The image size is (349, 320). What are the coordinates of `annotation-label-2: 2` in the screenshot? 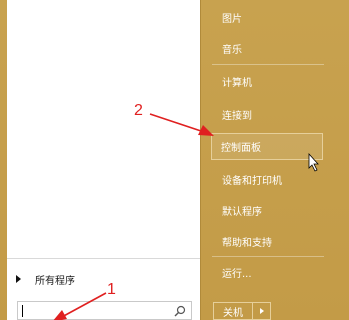 It's located at (138, 110).